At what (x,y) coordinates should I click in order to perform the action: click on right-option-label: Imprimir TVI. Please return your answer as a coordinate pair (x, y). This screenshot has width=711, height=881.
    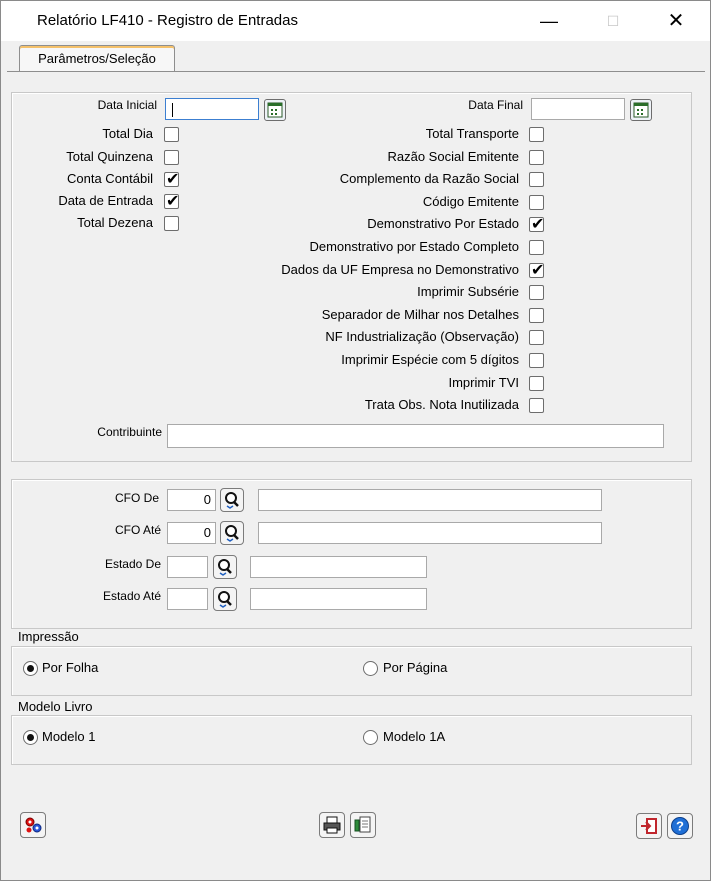
    Looking at the image, I should click on (483, 382).